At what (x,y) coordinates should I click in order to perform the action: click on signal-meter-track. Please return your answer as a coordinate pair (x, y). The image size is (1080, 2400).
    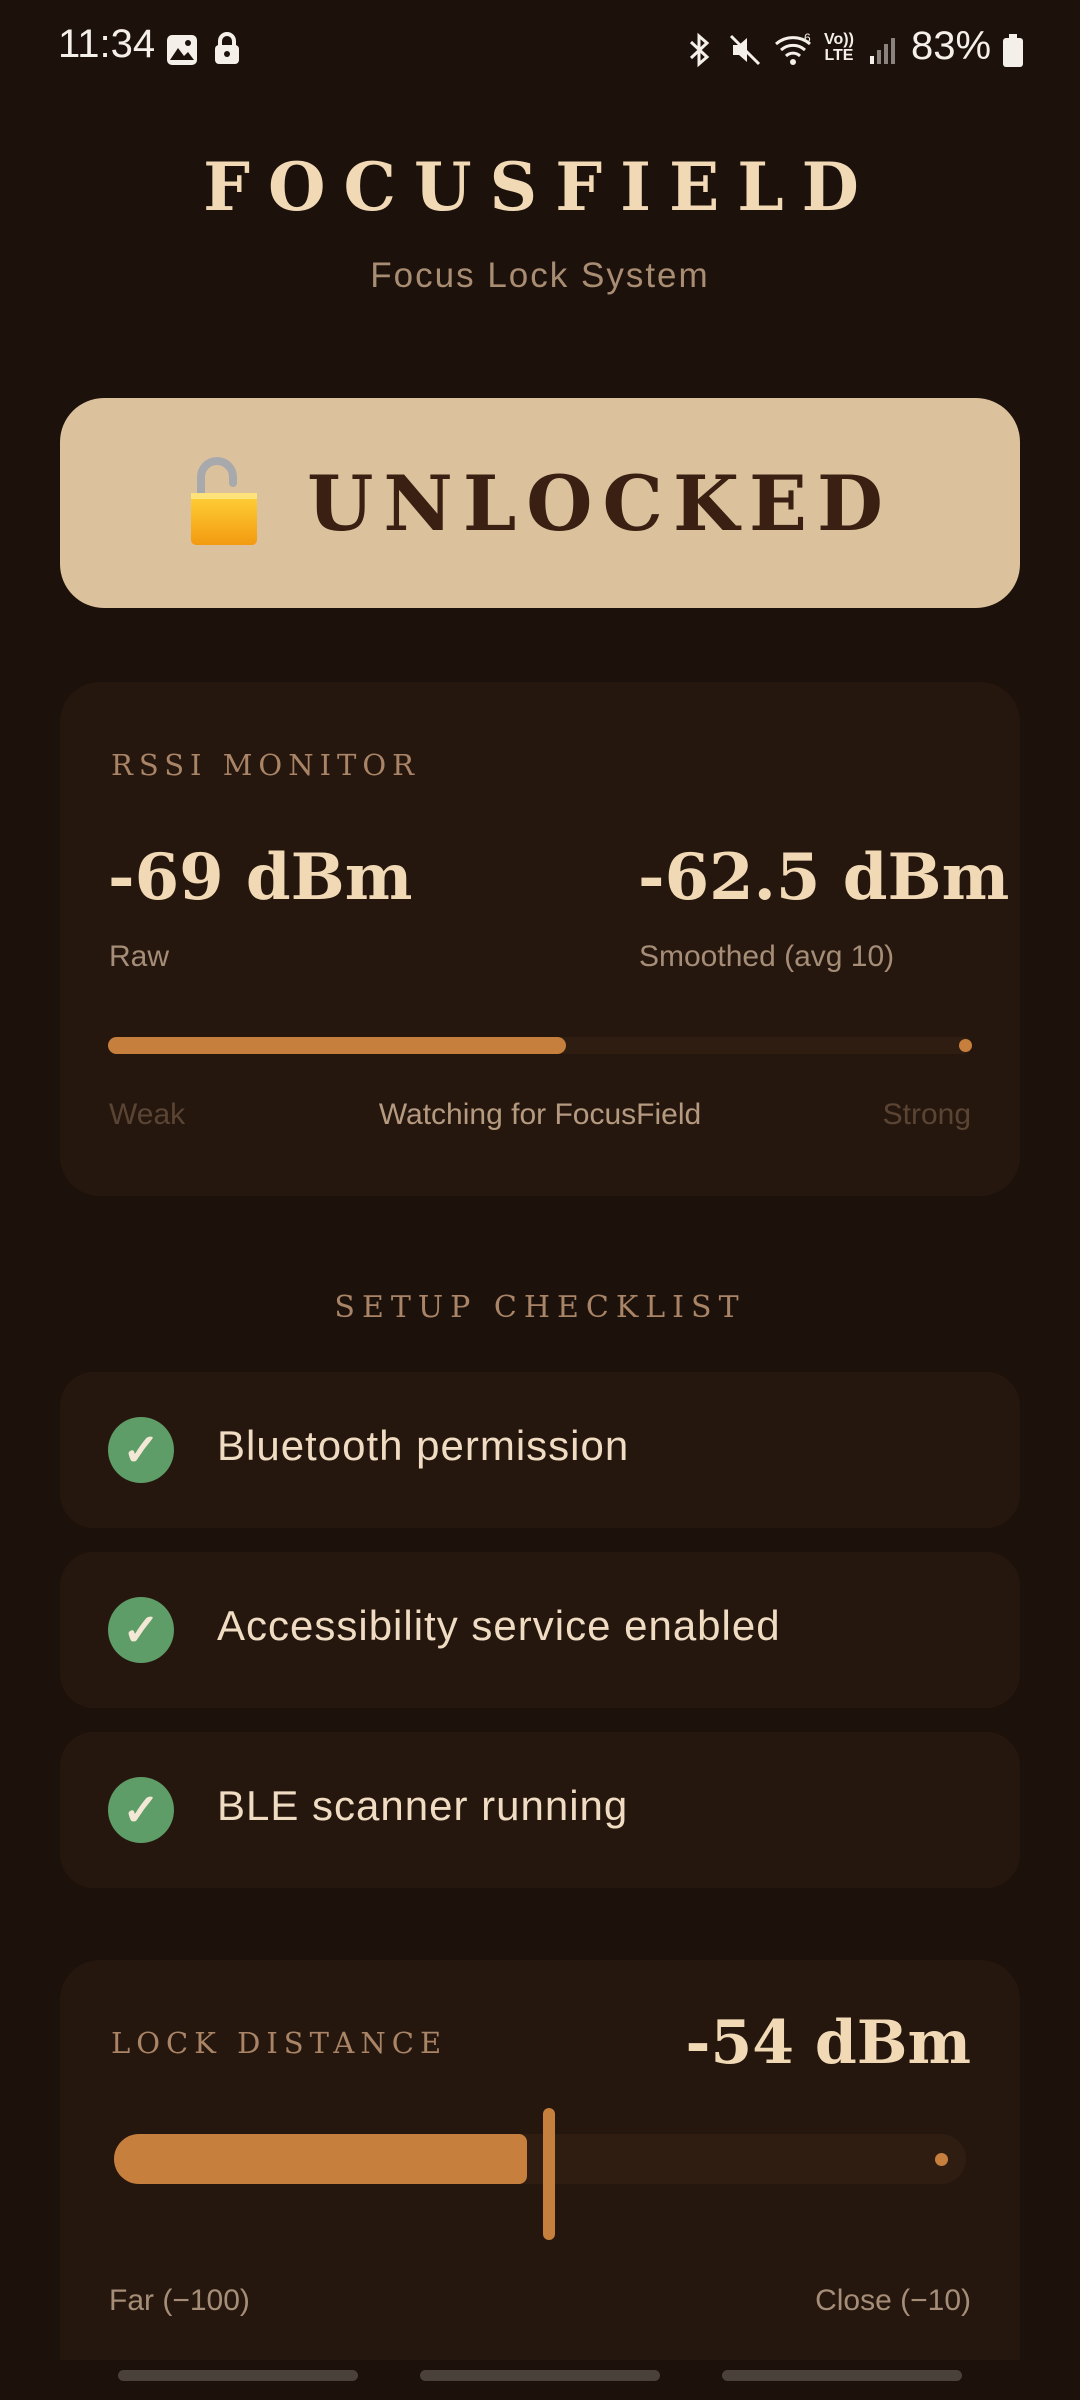
    Looking at the image, I should click on (540, 1045).